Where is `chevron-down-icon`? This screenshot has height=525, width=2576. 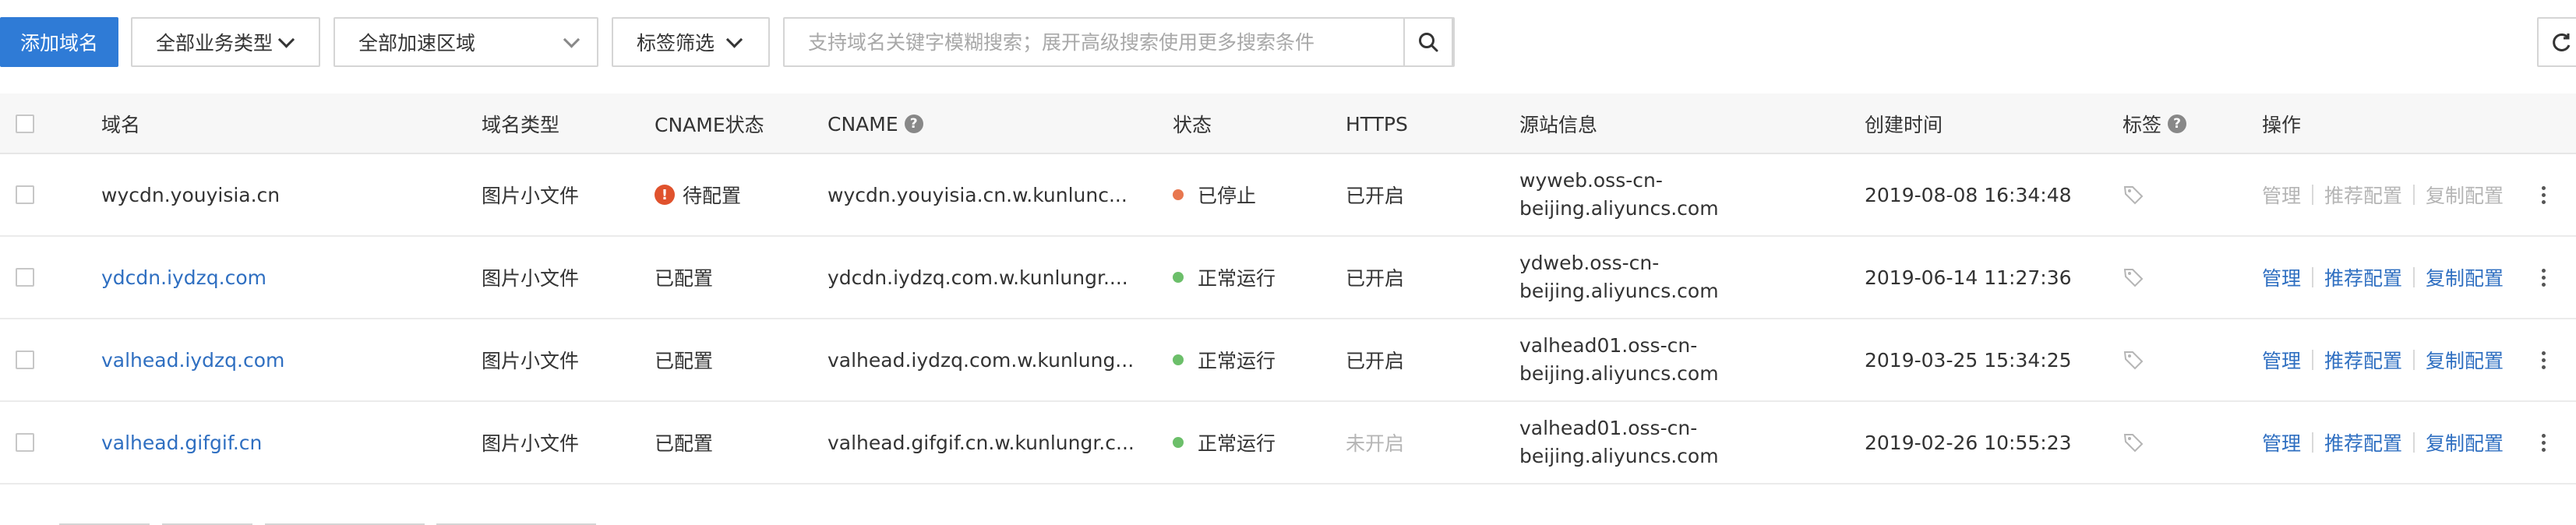 chevron-down-icon is located at coordinates (286, 39).